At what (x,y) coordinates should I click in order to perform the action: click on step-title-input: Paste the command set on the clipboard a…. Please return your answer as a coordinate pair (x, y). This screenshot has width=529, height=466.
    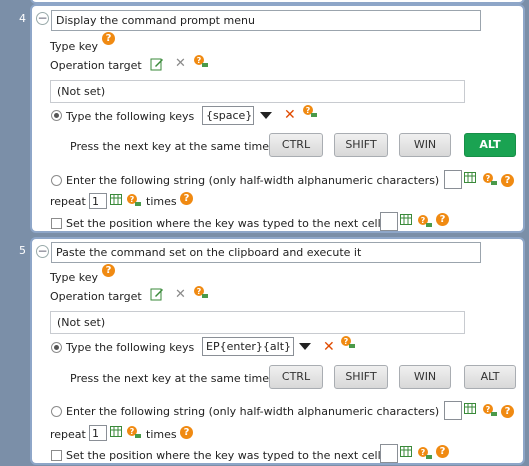
    Looking at the image, I should click on (266, 252).